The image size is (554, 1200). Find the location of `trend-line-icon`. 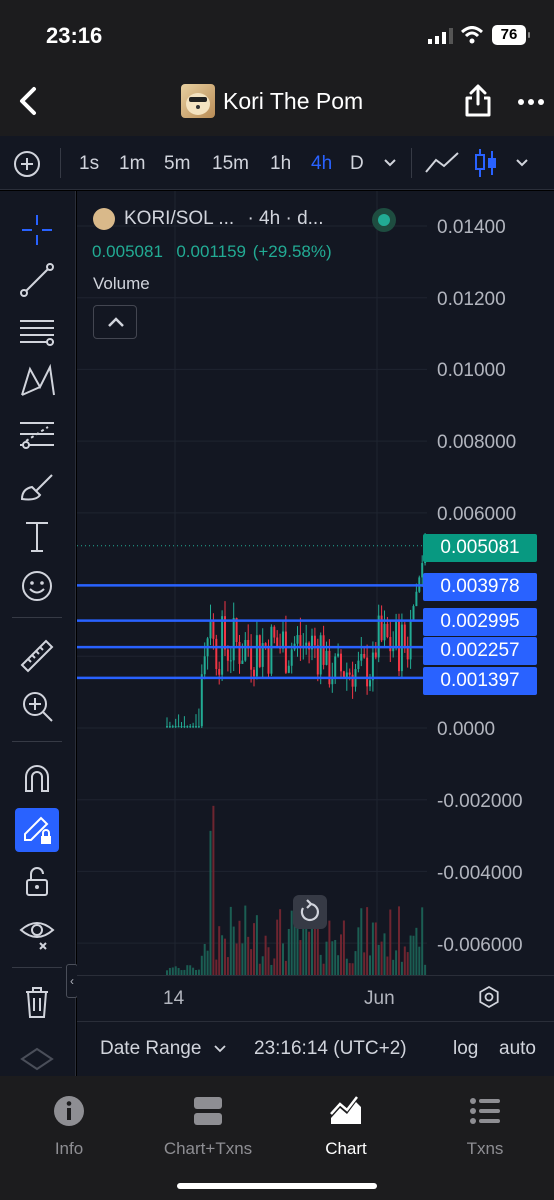

trend-line-icon is located at coordinates (37, 280).